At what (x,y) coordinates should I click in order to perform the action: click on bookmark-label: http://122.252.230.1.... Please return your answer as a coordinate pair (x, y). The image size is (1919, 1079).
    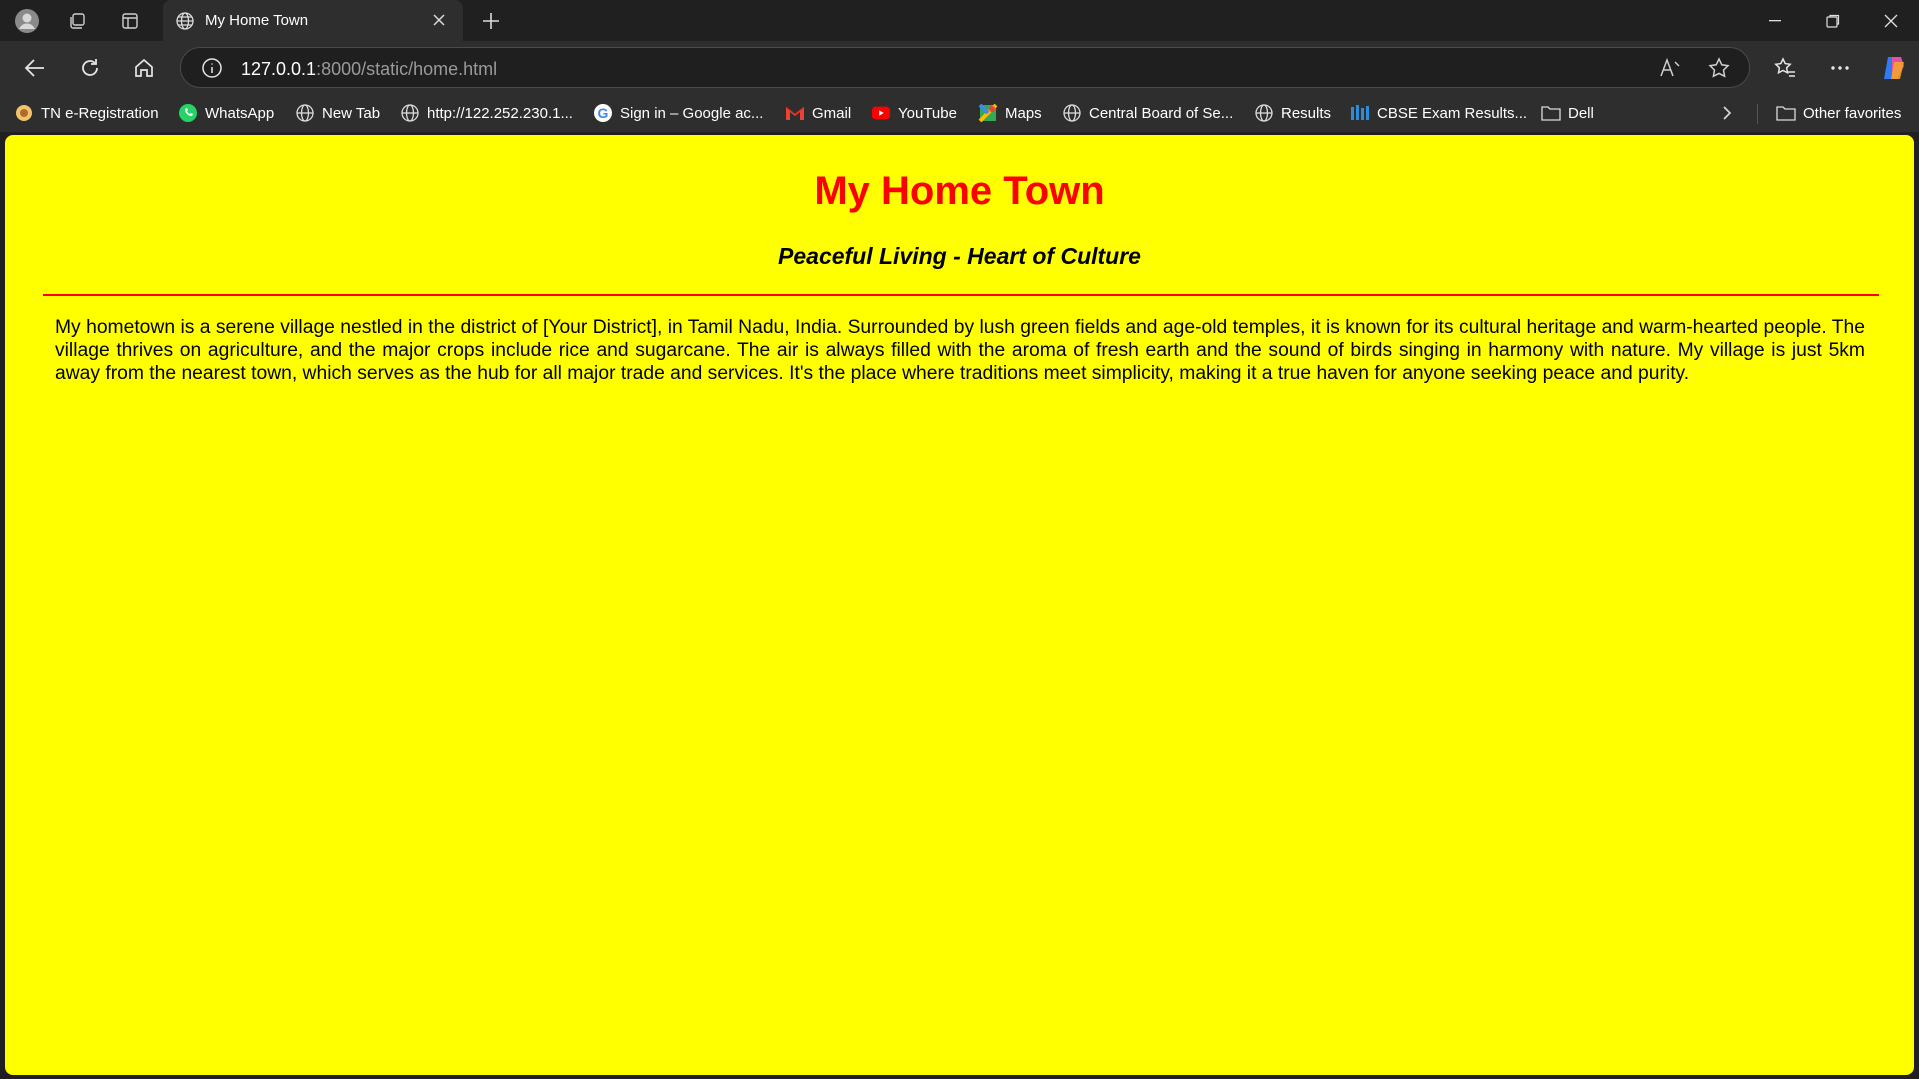
    Looking at the image, I should click on (500, 113).